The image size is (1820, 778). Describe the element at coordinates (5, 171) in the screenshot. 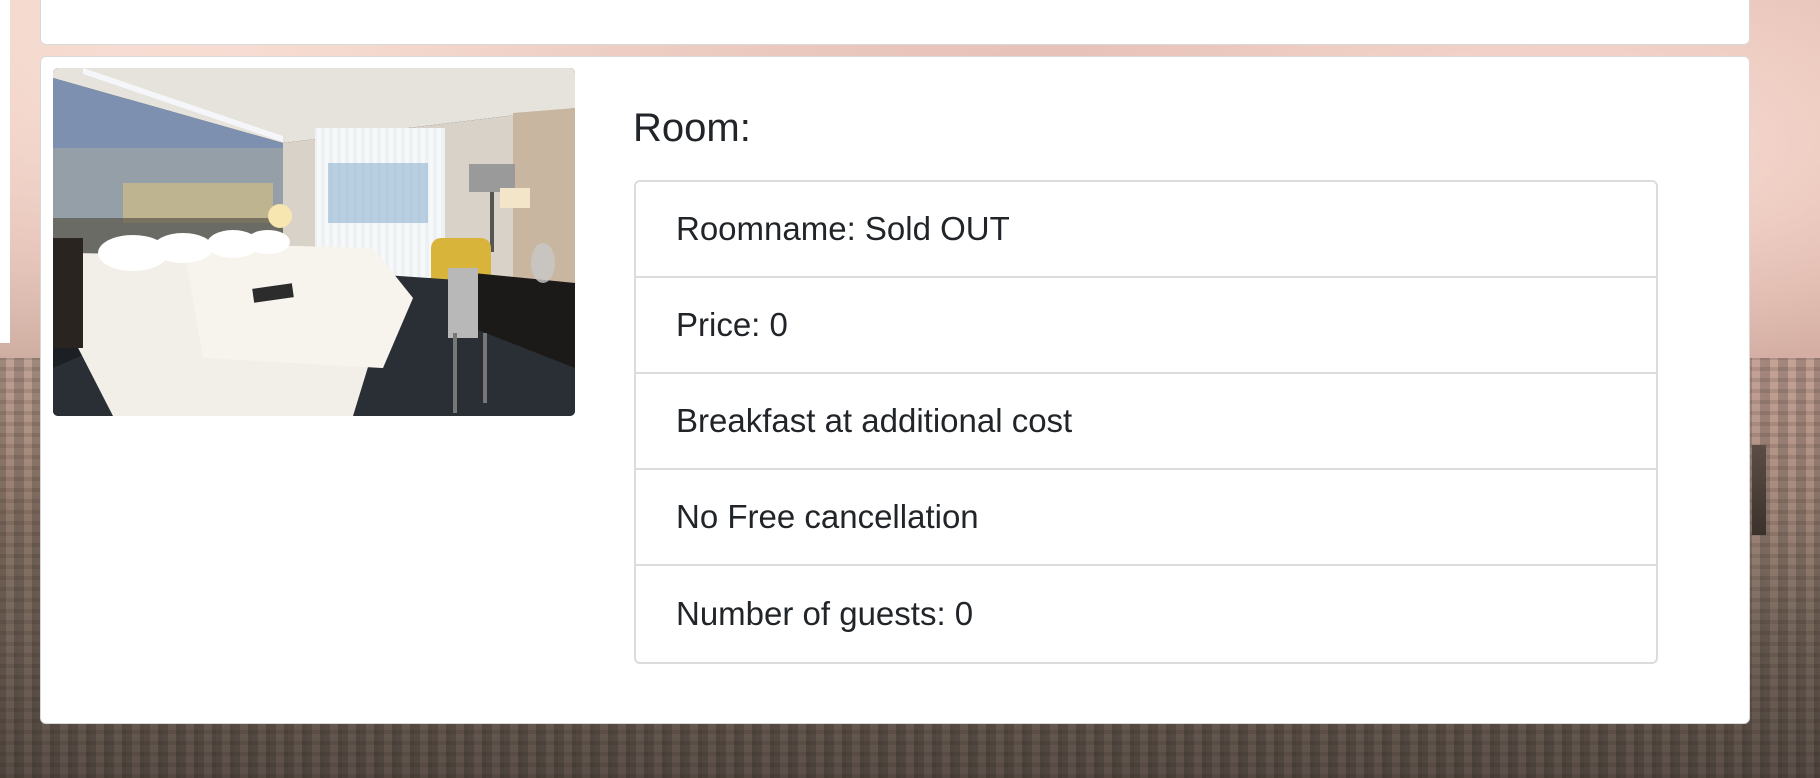

I see `left-side-panel` at that location.